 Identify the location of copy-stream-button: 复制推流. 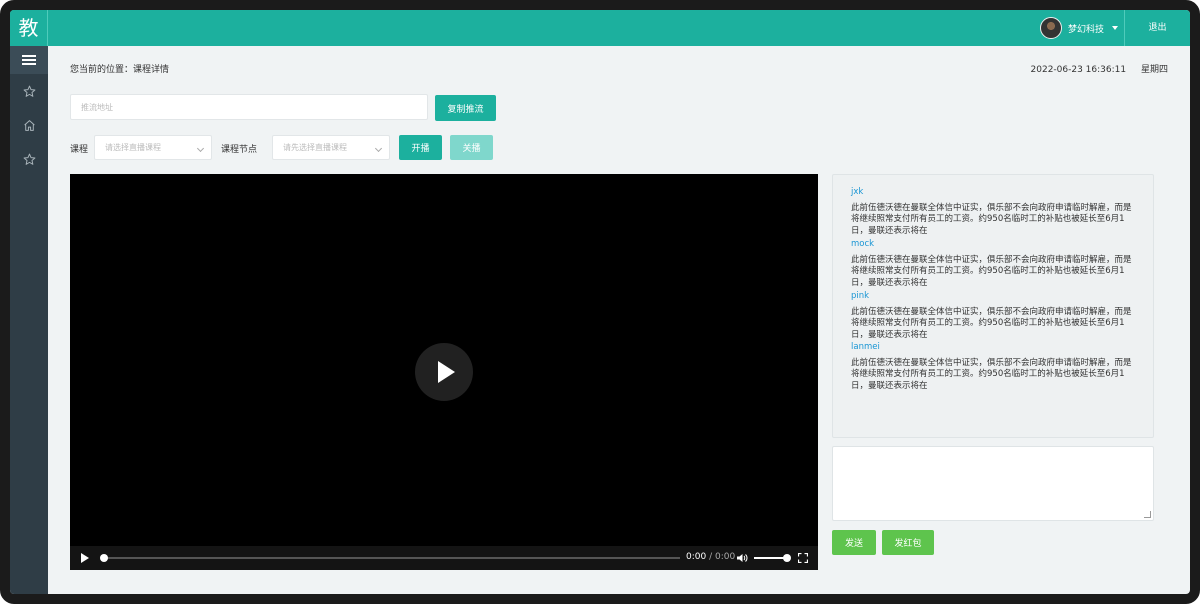
(465, 108).